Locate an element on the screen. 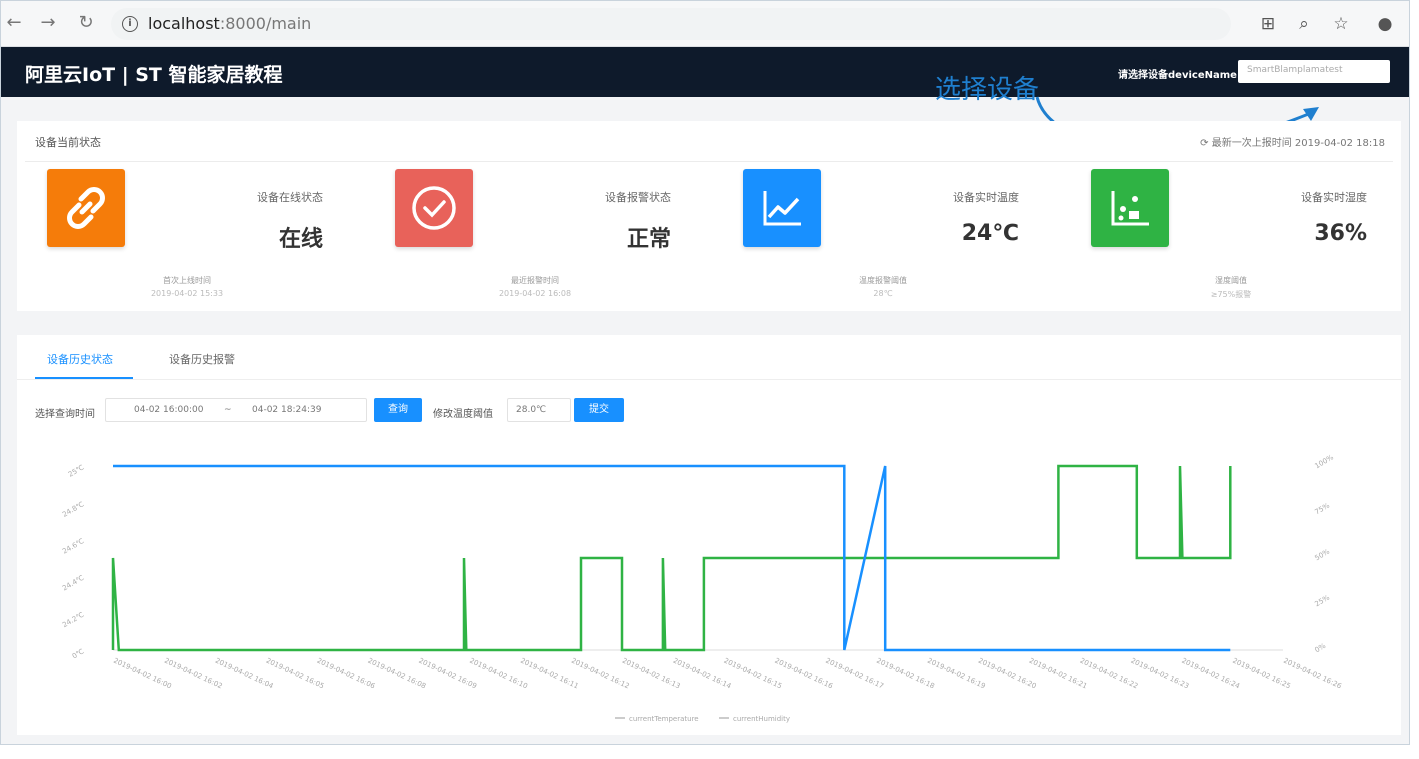  metric-label: 设备实时湿度 is located at coordinates (1334, 197).